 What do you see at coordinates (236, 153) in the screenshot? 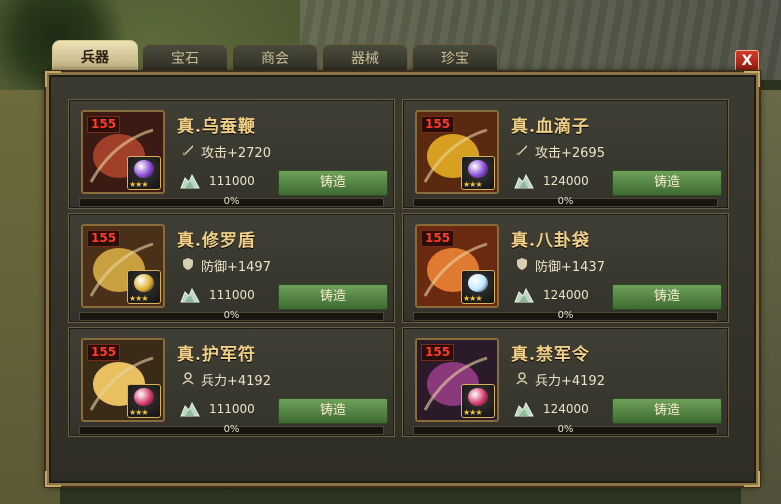
I see `item-stat: 攻击+2720` at bounding box center [236, 153].